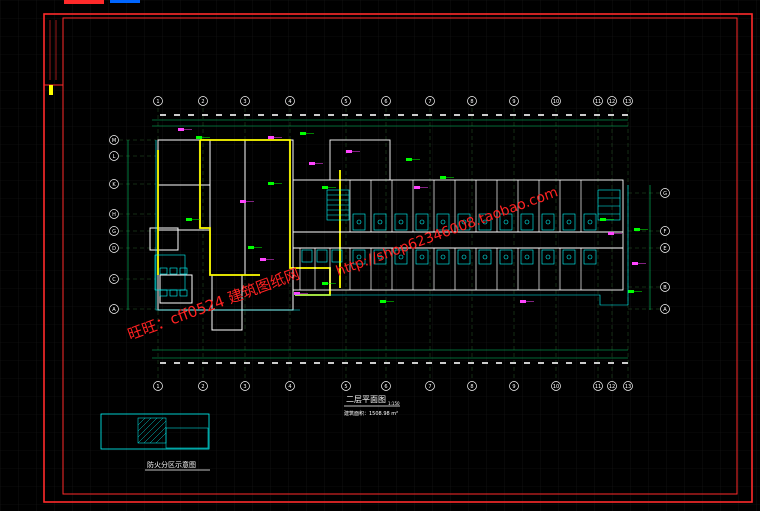 Image resolution: width=760 pixels, height=511 pixels. What do you see at coordinates (114, 157) in the screenshot?
I see `row-axis-label: L` at bounding box center [114, 157].